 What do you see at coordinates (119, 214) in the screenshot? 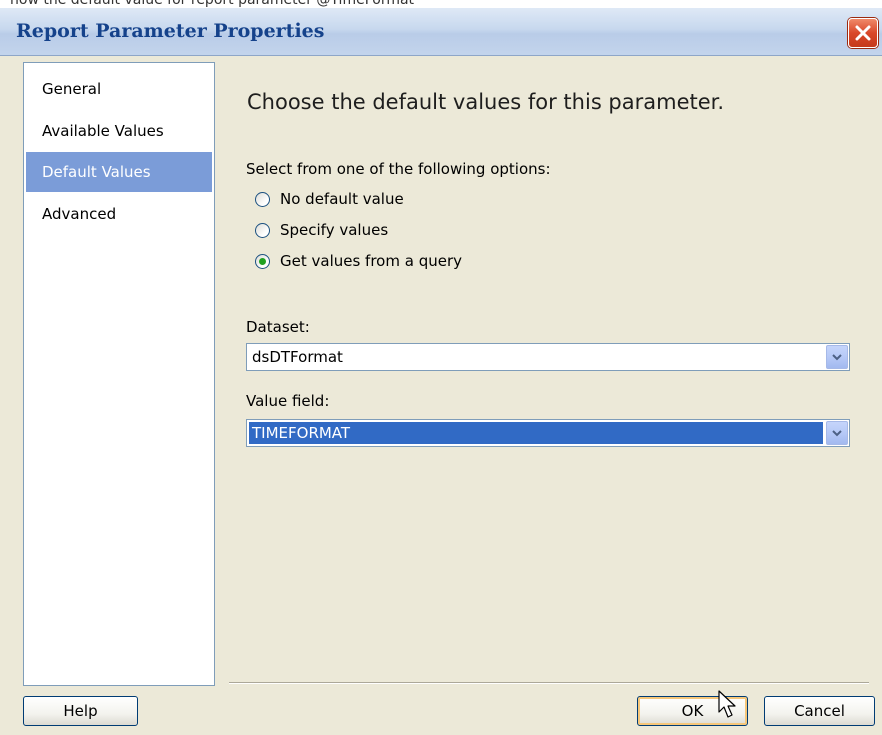
I see `nav-item-advanced: Advanced` at bounding box center [119, 214].